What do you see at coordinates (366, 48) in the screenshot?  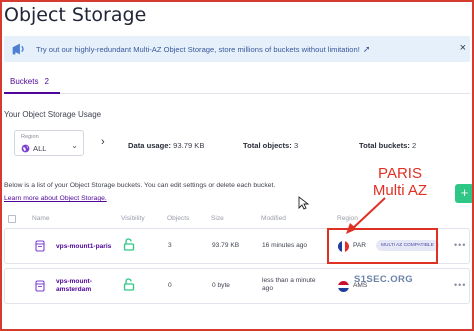 I see `rocket-icon: ➚` at bounding box center [366, 48].